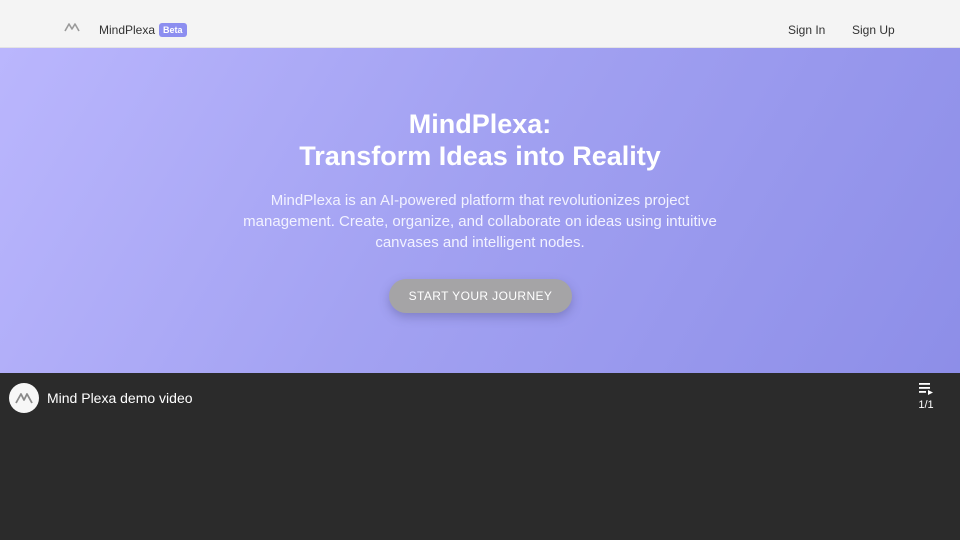 Image resolution: width=960 pixels, height=540 pixels. What do you see at coordinates (480, 124) in the screenshot?
I see `hero-title-line1: MindPlexa:` at bounding box center [480, 124].